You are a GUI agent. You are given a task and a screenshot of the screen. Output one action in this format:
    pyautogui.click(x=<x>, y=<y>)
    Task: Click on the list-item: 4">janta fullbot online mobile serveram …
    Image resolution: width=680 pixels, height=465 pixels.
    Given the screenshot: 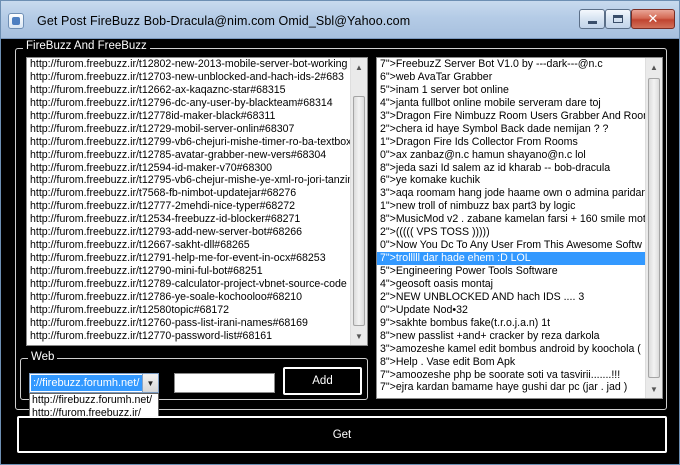 What is the action you would take?
    pyautogui.click(x=511, y=103)
    